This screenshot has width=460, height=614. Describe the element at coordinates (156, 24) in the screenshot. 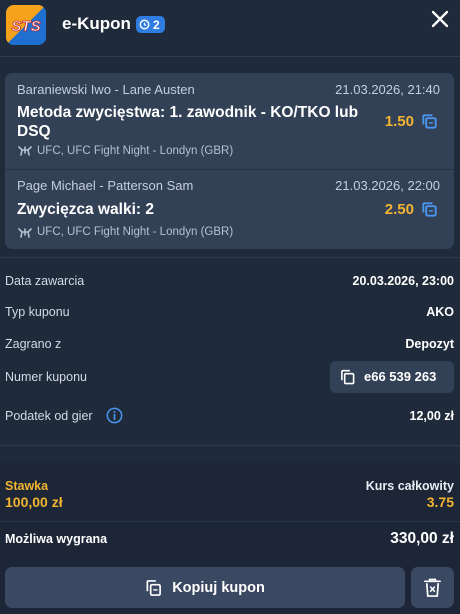

I see `bets-count: 2` at that location.